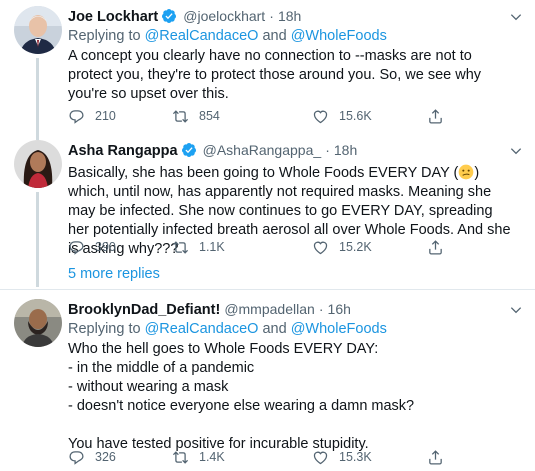 Image resolution: width=535 pixels, height=471 pixels. What do you see at coordinates (37, 271) in the screenshot?
I see `thread-dots` at bounding box center [37, 271].